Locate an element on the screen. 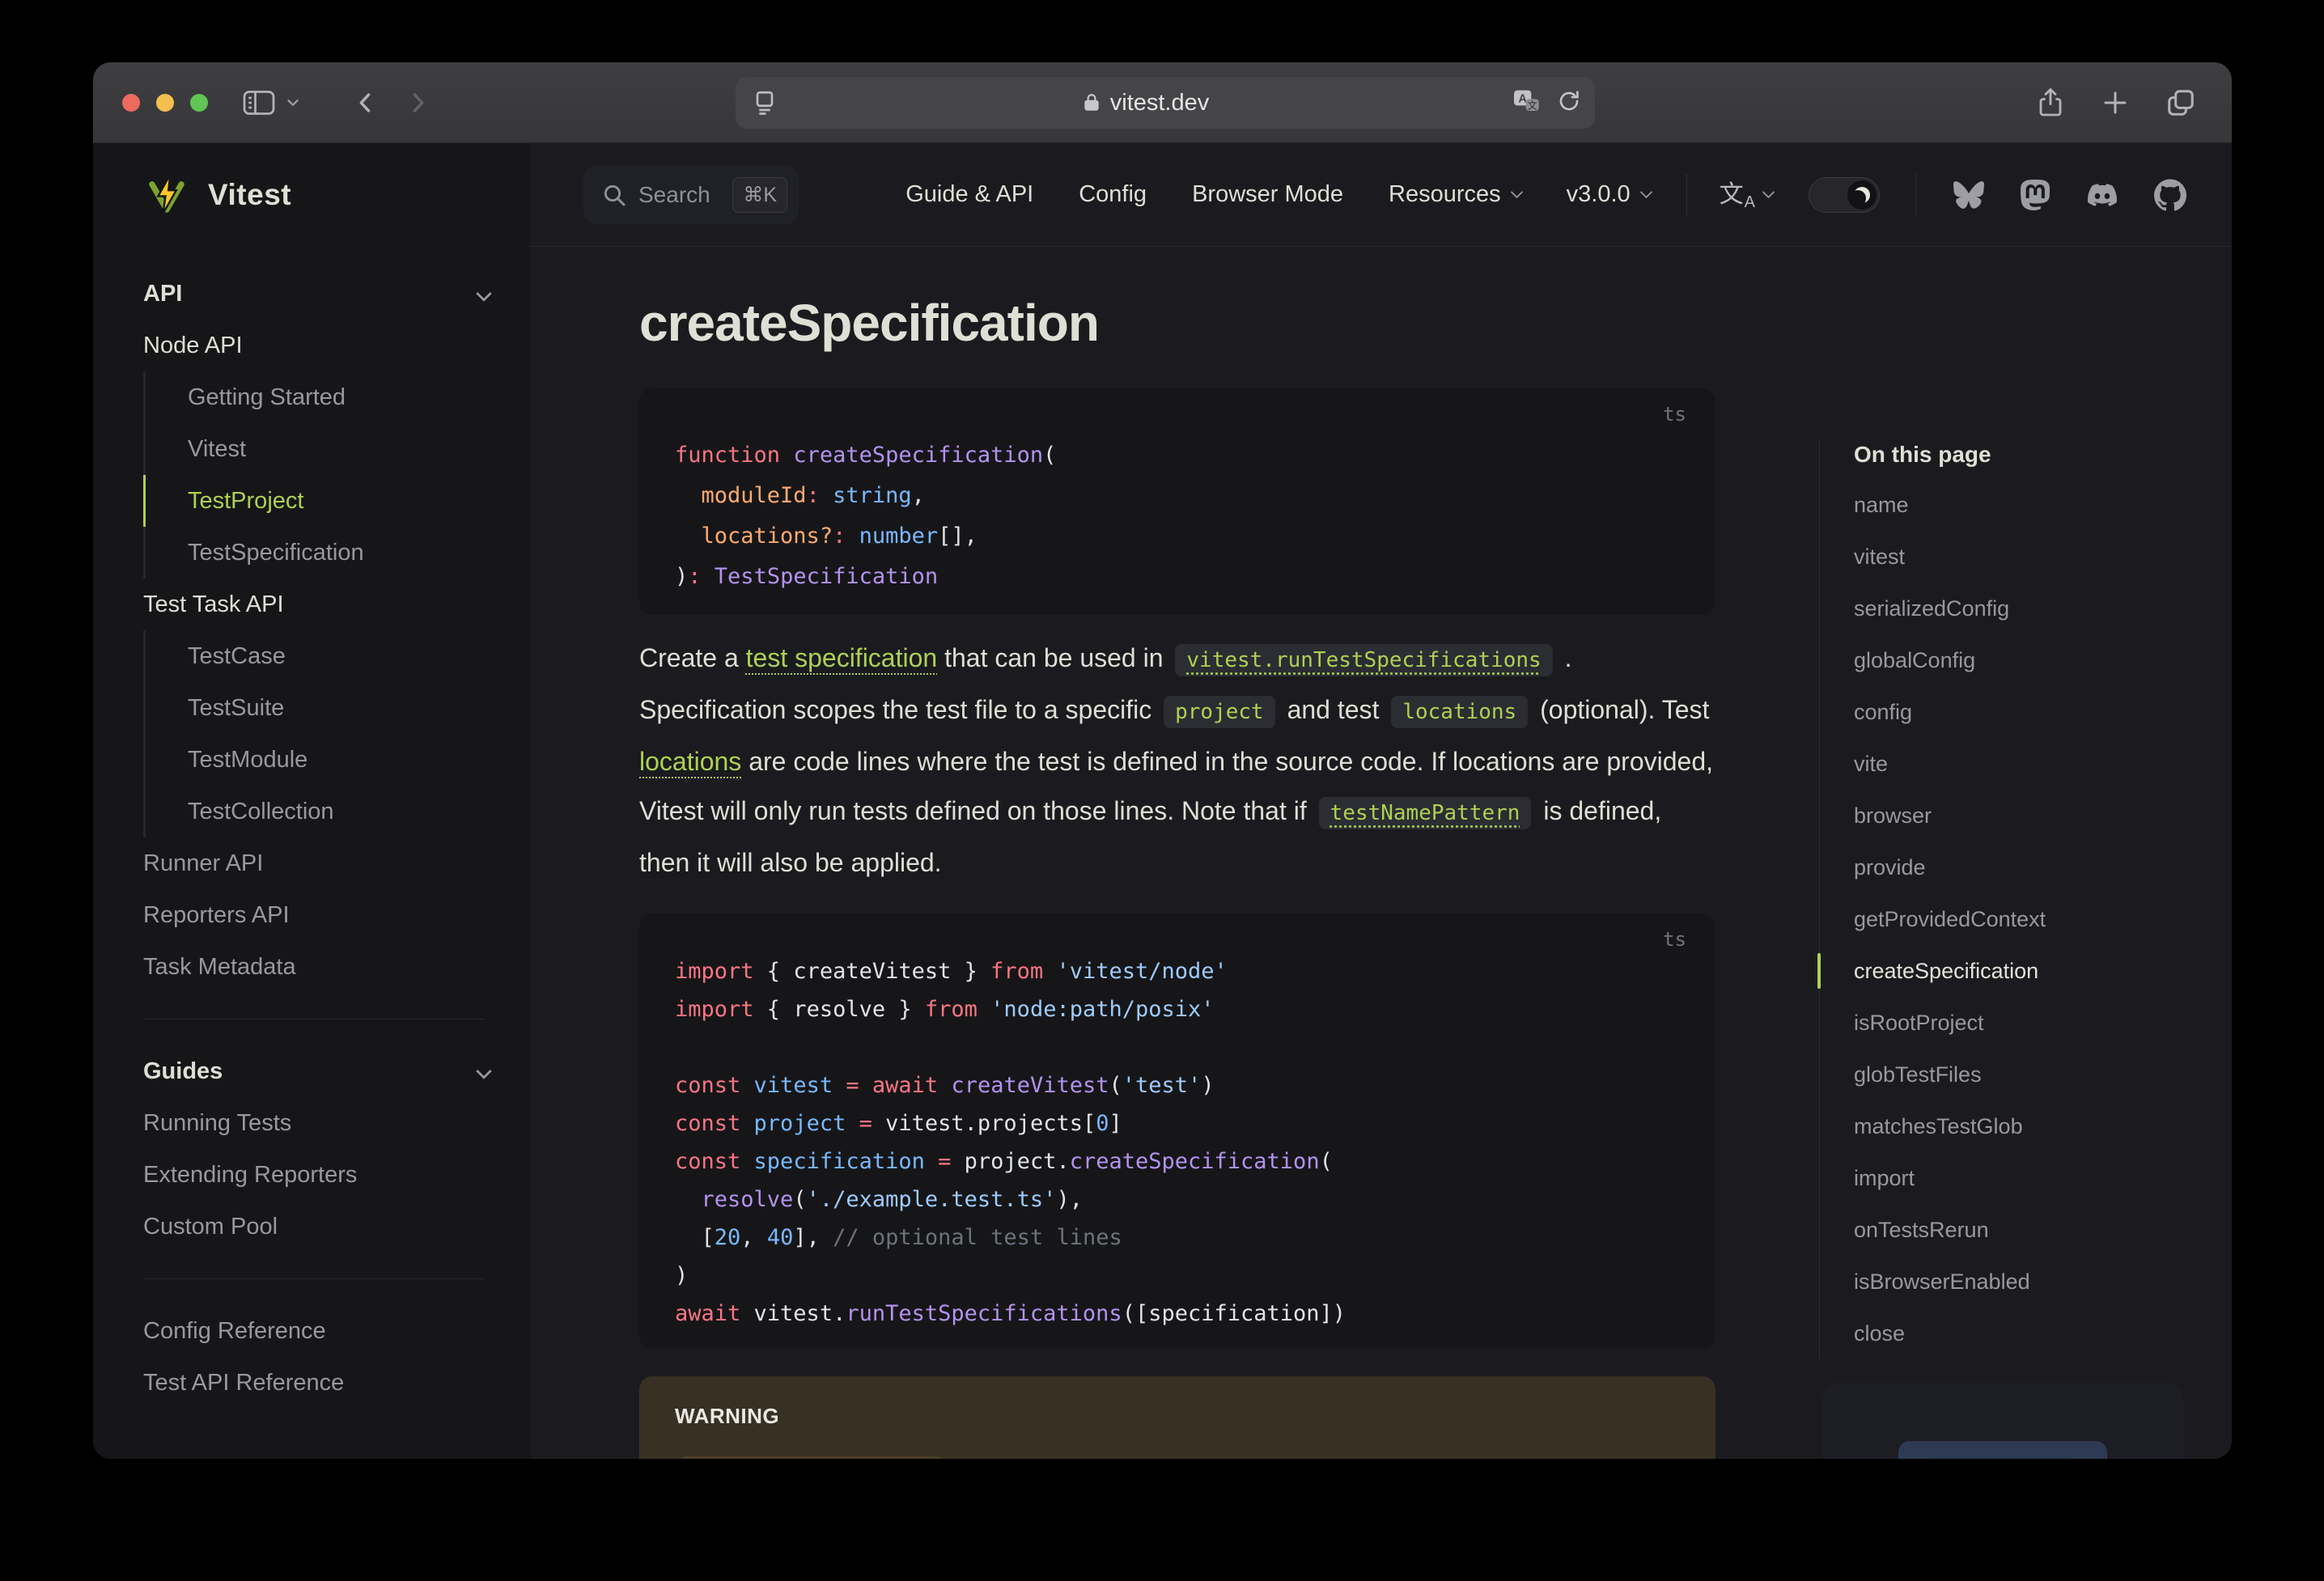 The image size is (2324, 1581). inline-code: project is located at coordinates (1220, 712).